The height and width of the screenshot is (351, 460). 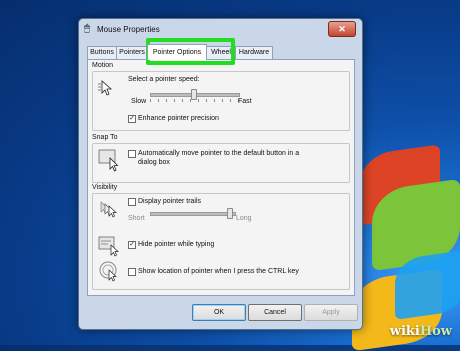 What do you see at coordinates (254, 52) in the screenshot?
I see `tab-hardware: Hardware` at bounding box center [254, 52].